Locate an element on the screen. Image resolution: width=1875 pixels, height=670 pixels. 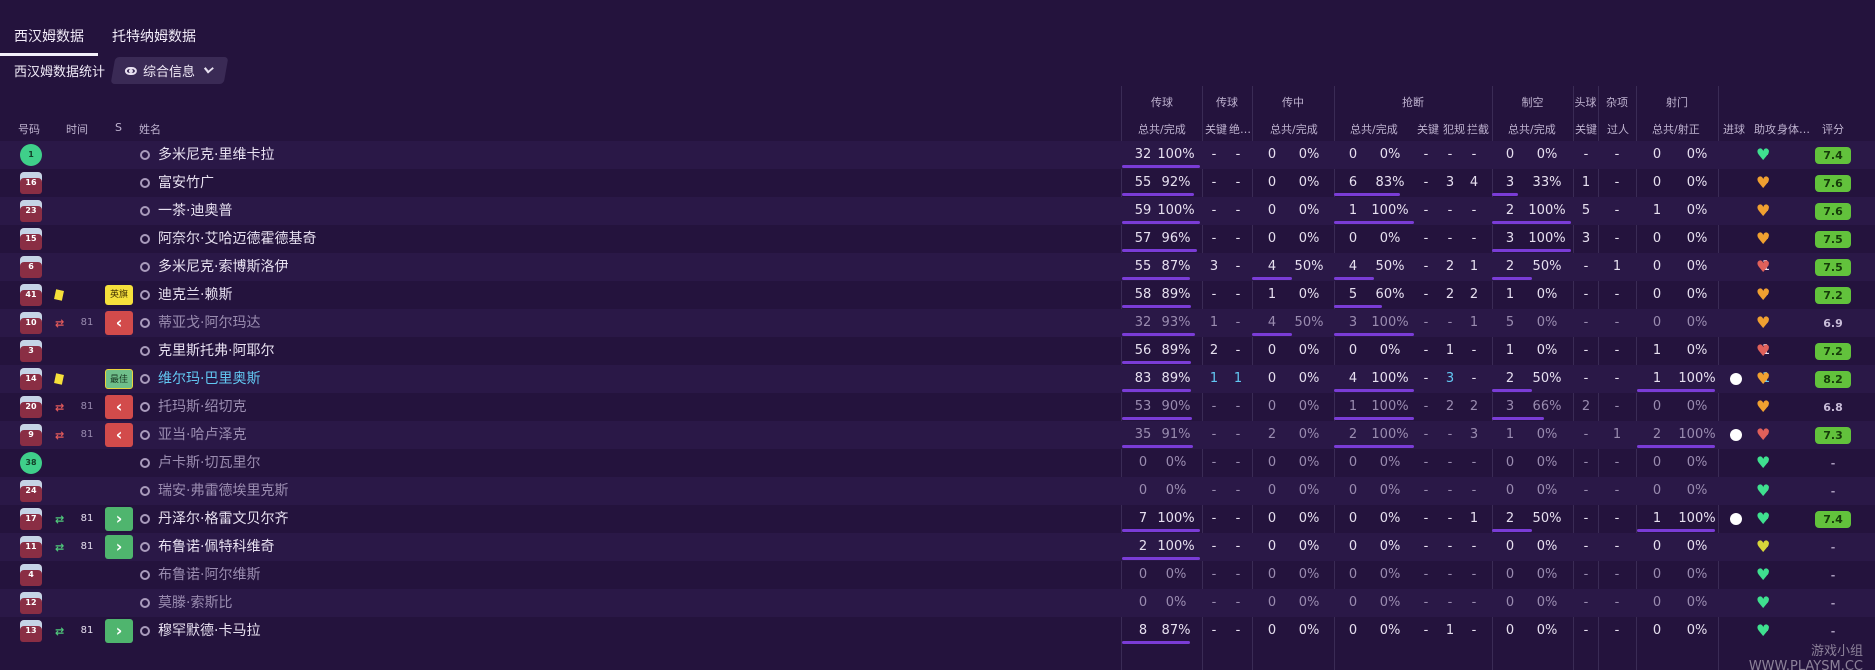
table-row: 41 英旗 迪克兰·赖斯 58 89% - -1 0% 5 60% -2 2 1 0% - -0 0% - ♥ 7.2 is located at coordinates (937, 295).